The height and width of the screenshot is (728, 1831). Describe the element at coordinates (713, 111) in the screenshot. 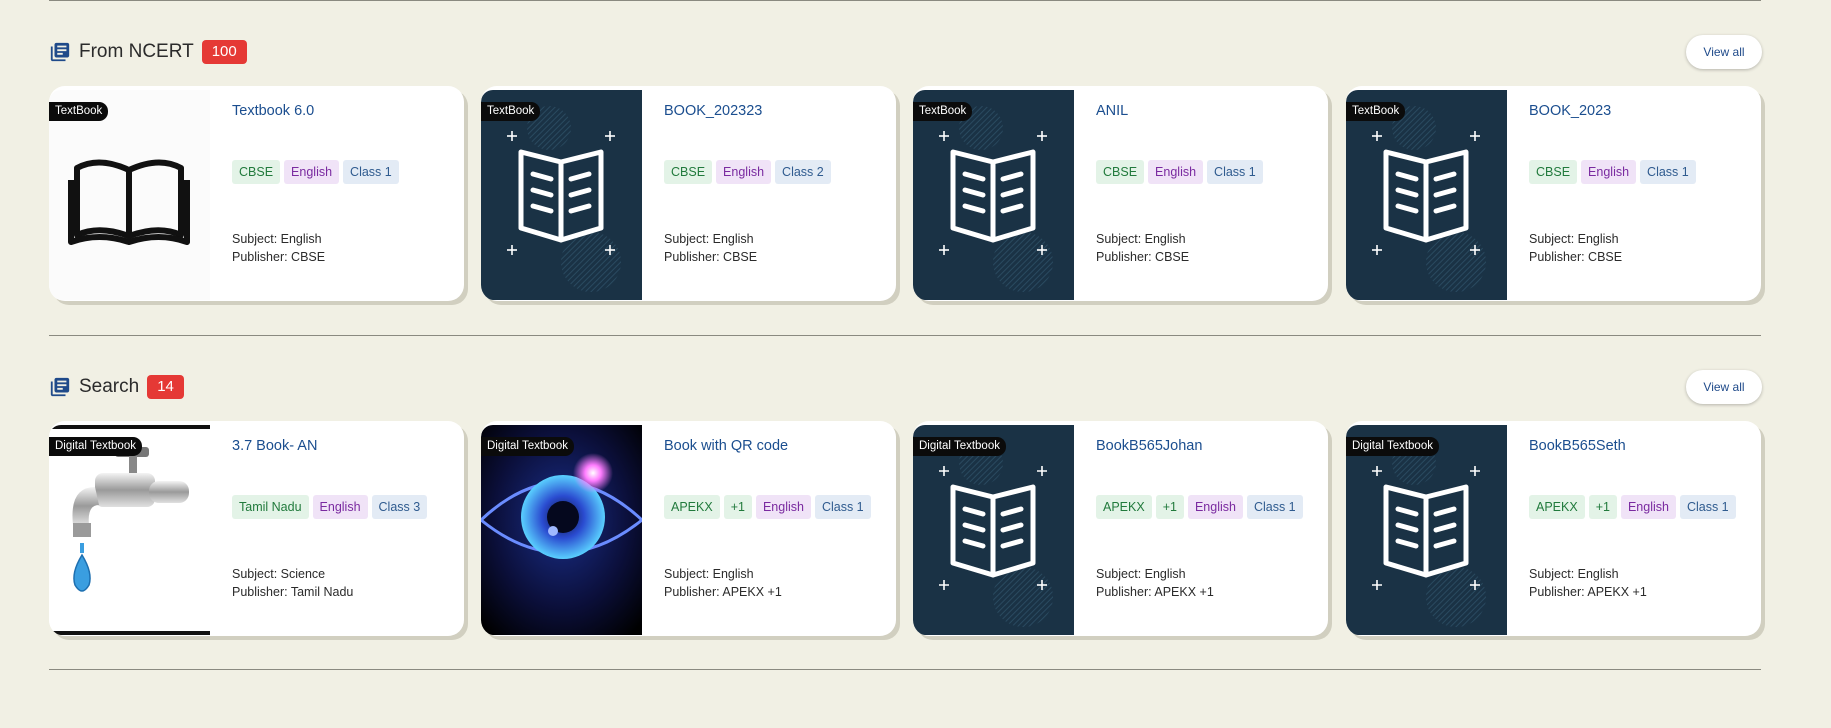

I see `book-title: BOOK_202323` at that location.